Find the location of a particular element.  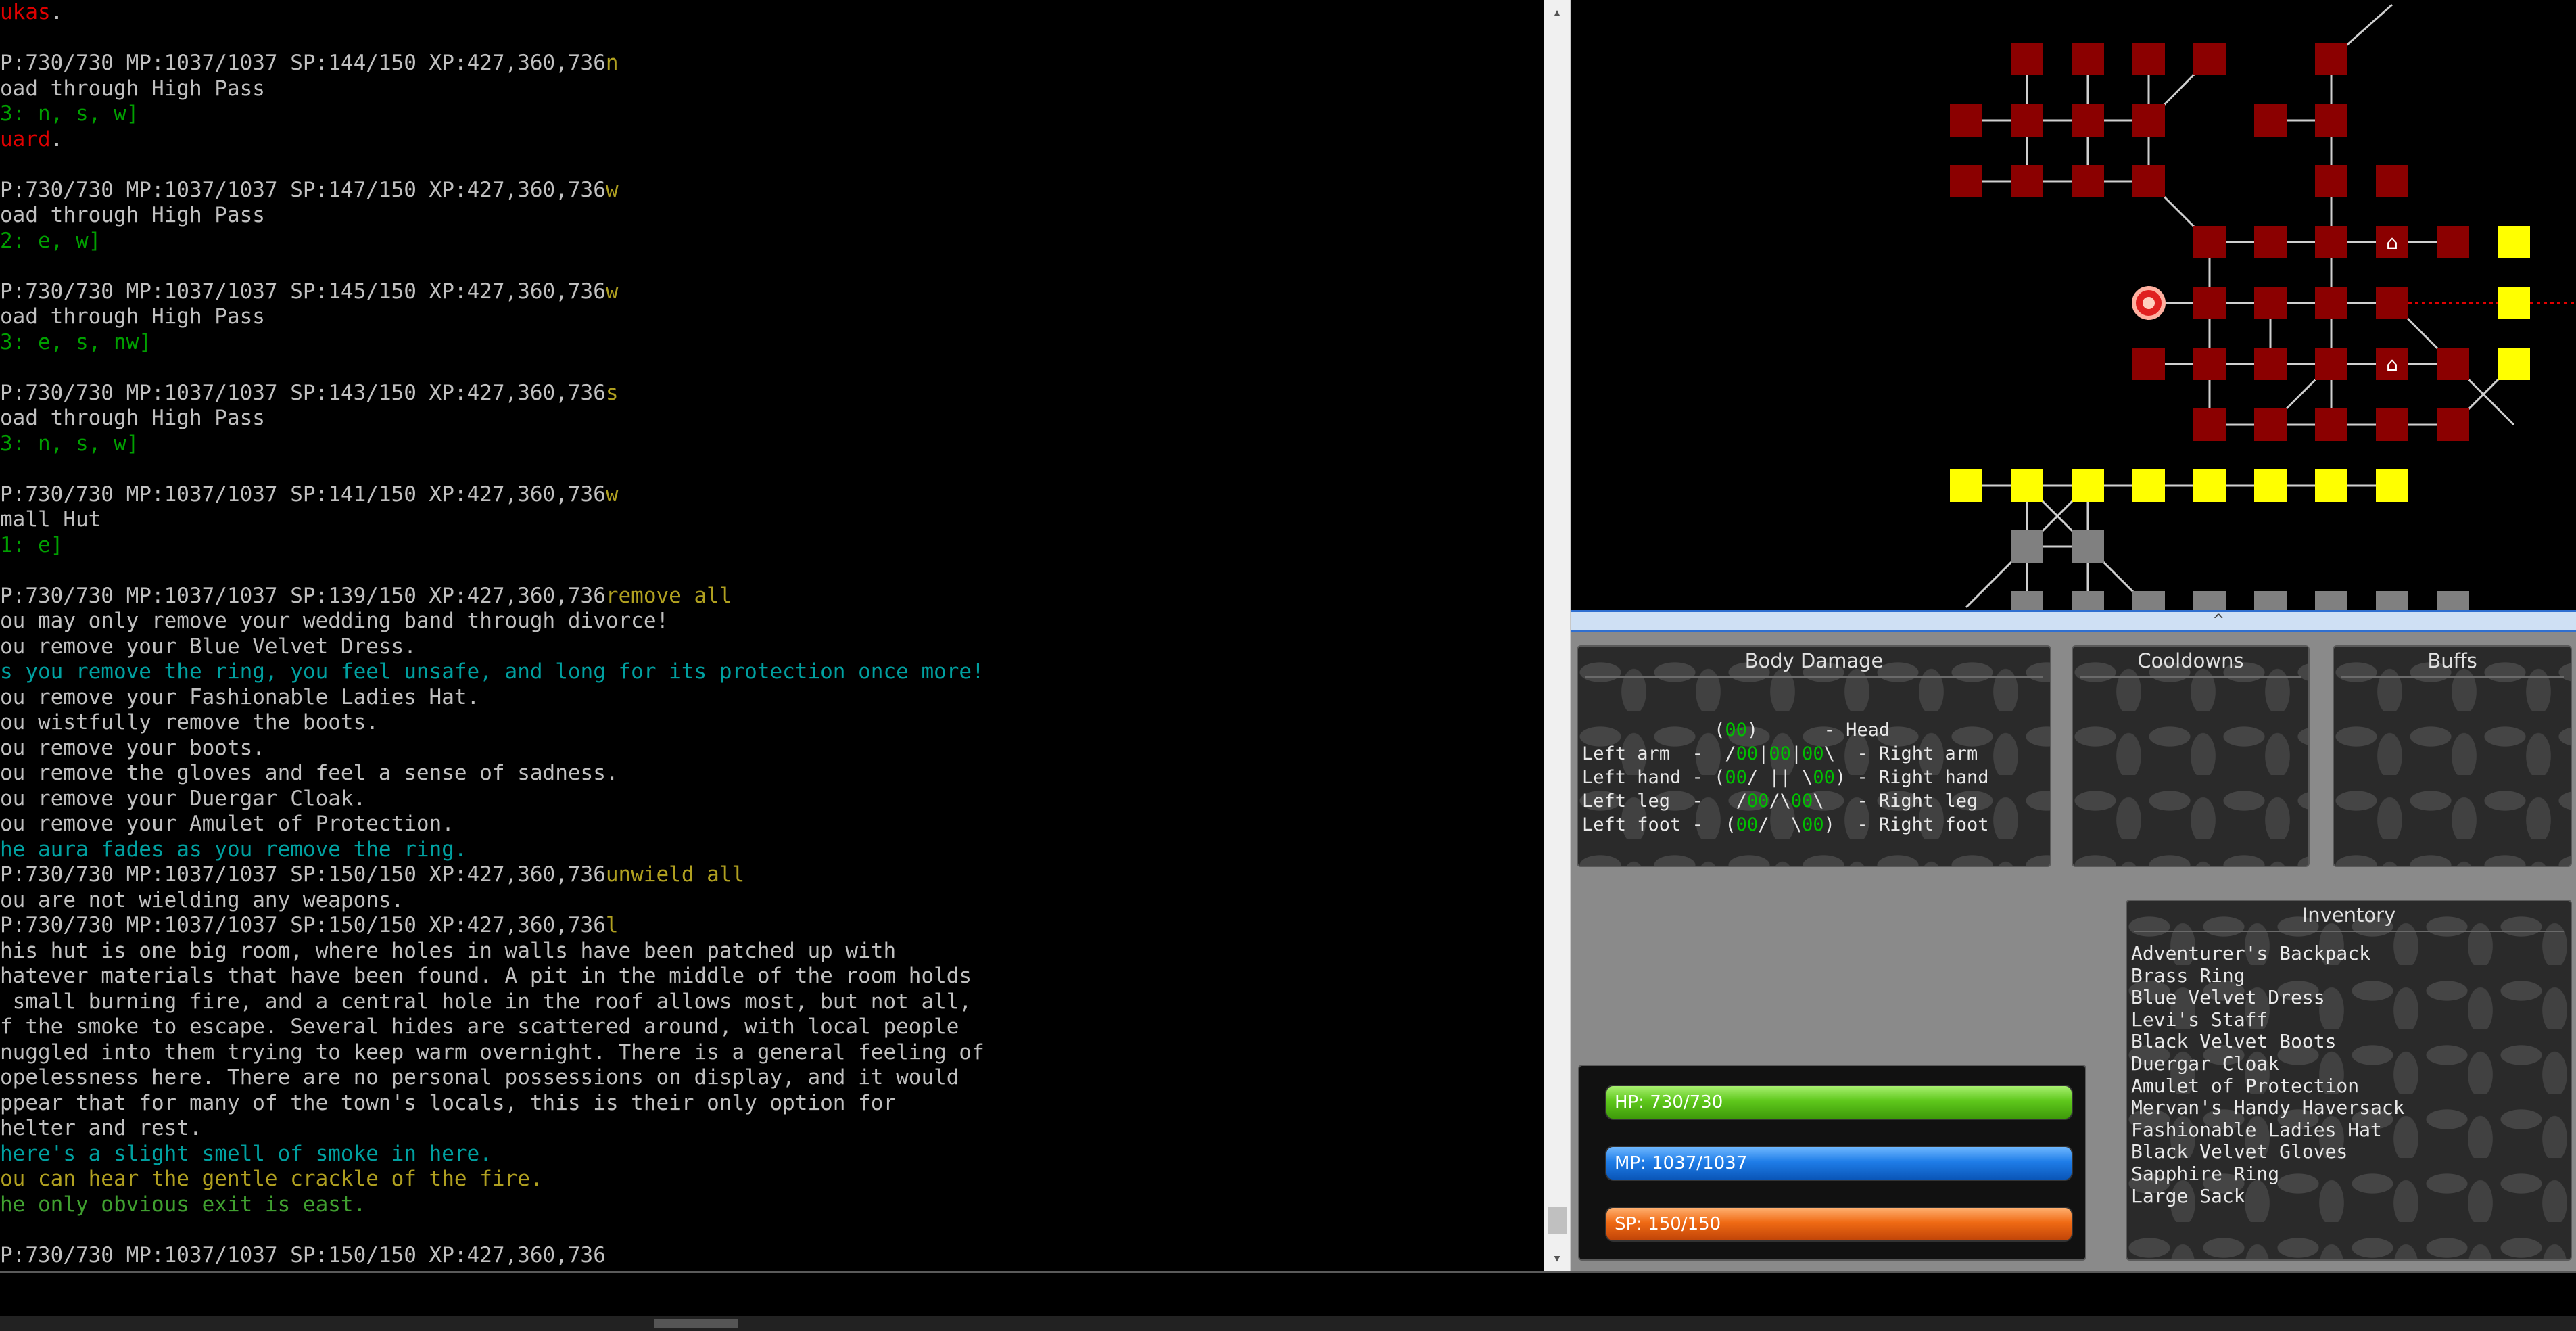

terminal-line: ukas. is located at coordinates (31, 12).